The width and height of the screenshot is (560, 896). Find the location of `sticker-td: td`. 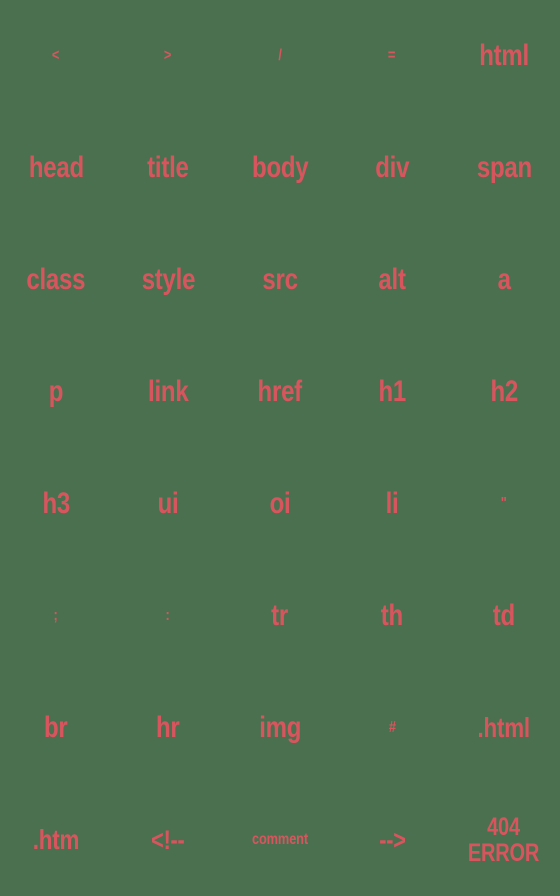

sticker-td: td is located at coordinates (504, 616).